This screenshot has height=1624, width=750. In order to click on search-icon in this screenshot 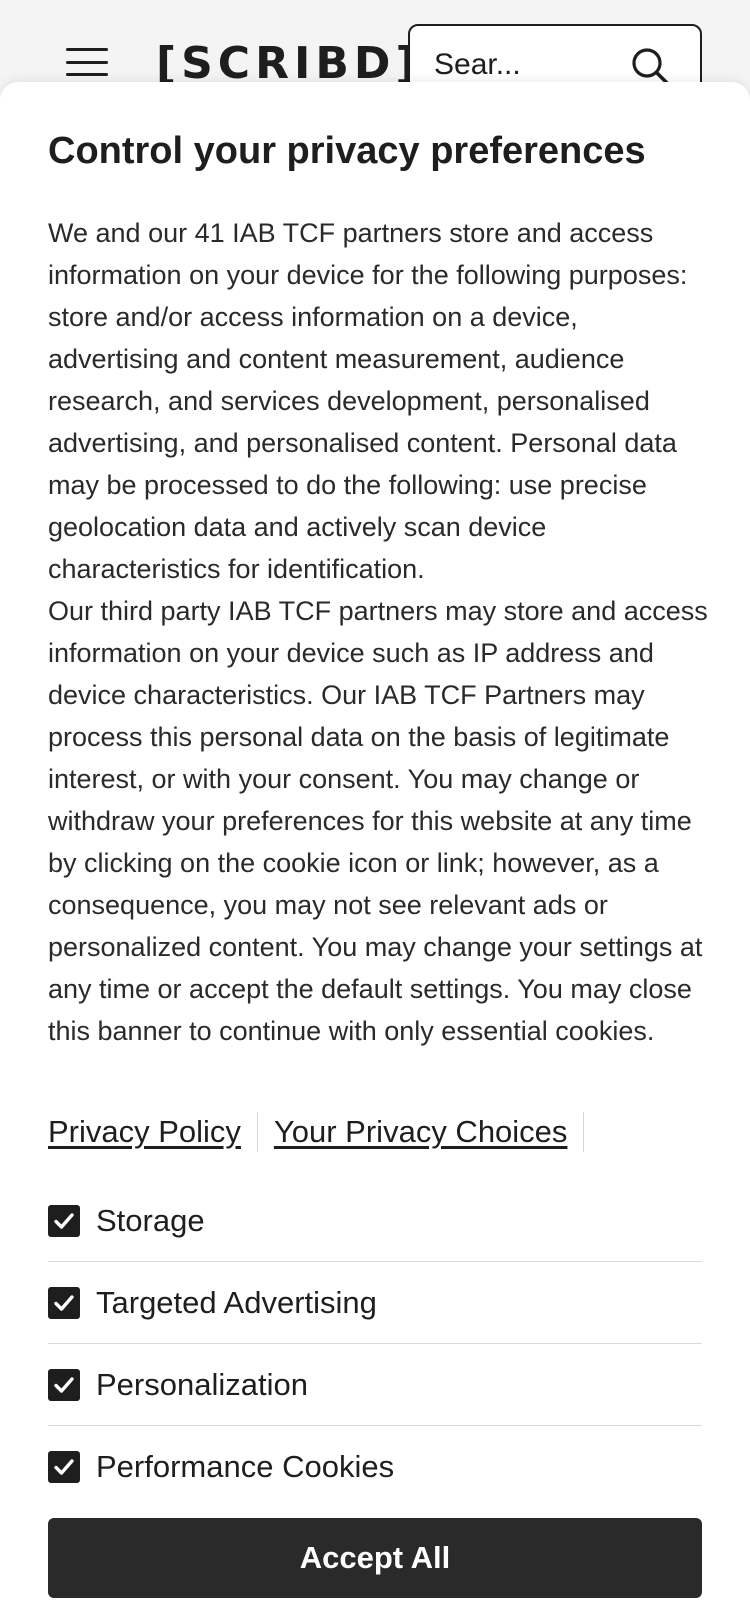, I will do `click(650, 66)`.